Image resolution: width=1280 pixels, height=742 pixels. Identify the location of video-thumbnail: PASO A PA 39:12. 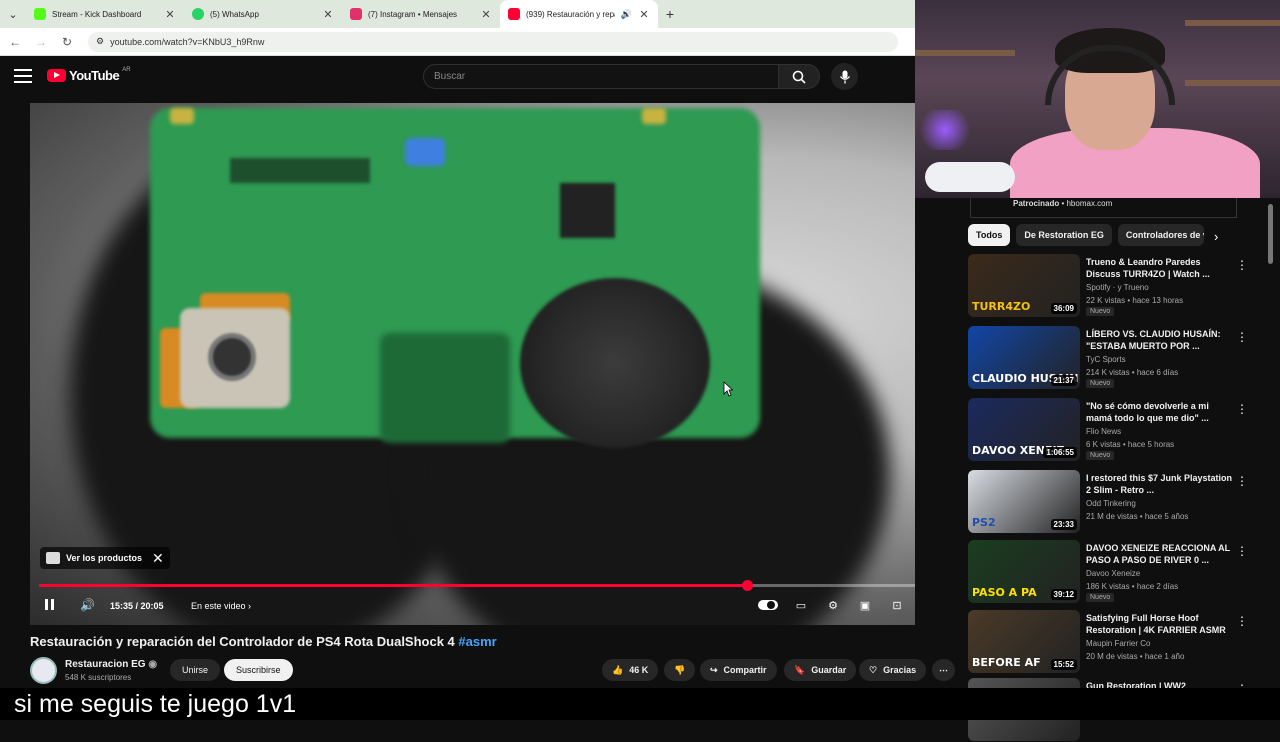
(1024, 571).